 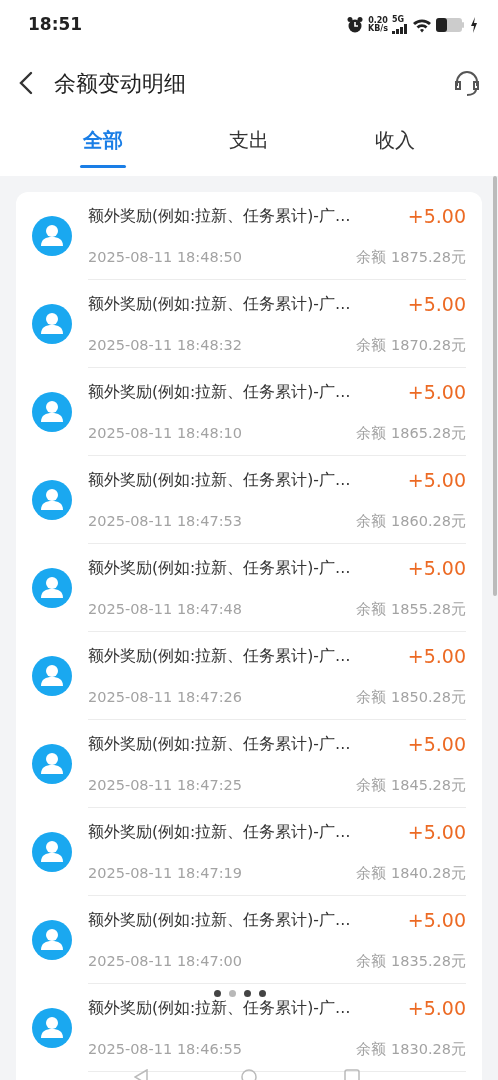 I want to click on record-time: 2025-08-11 18:48:50, so click(x=165, y=258).